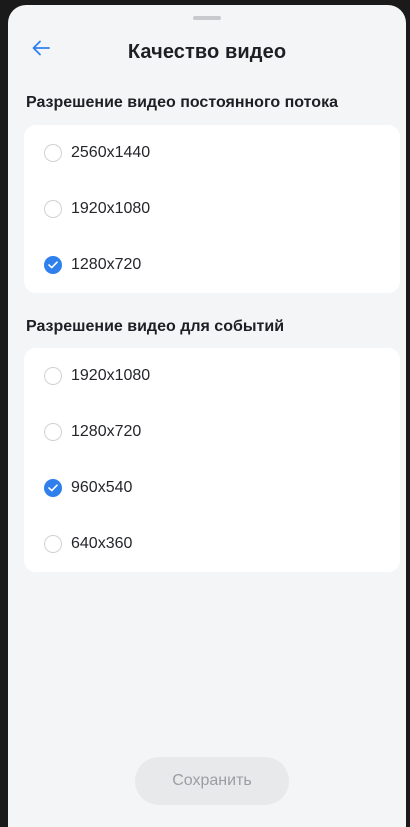 This screenshot has height=827, width=410. What do you see at coordinates (155, 326) in the screenshot?
I see `event-resolution-heading: Разрешение видео для событий` at bounding box center [155, 326].